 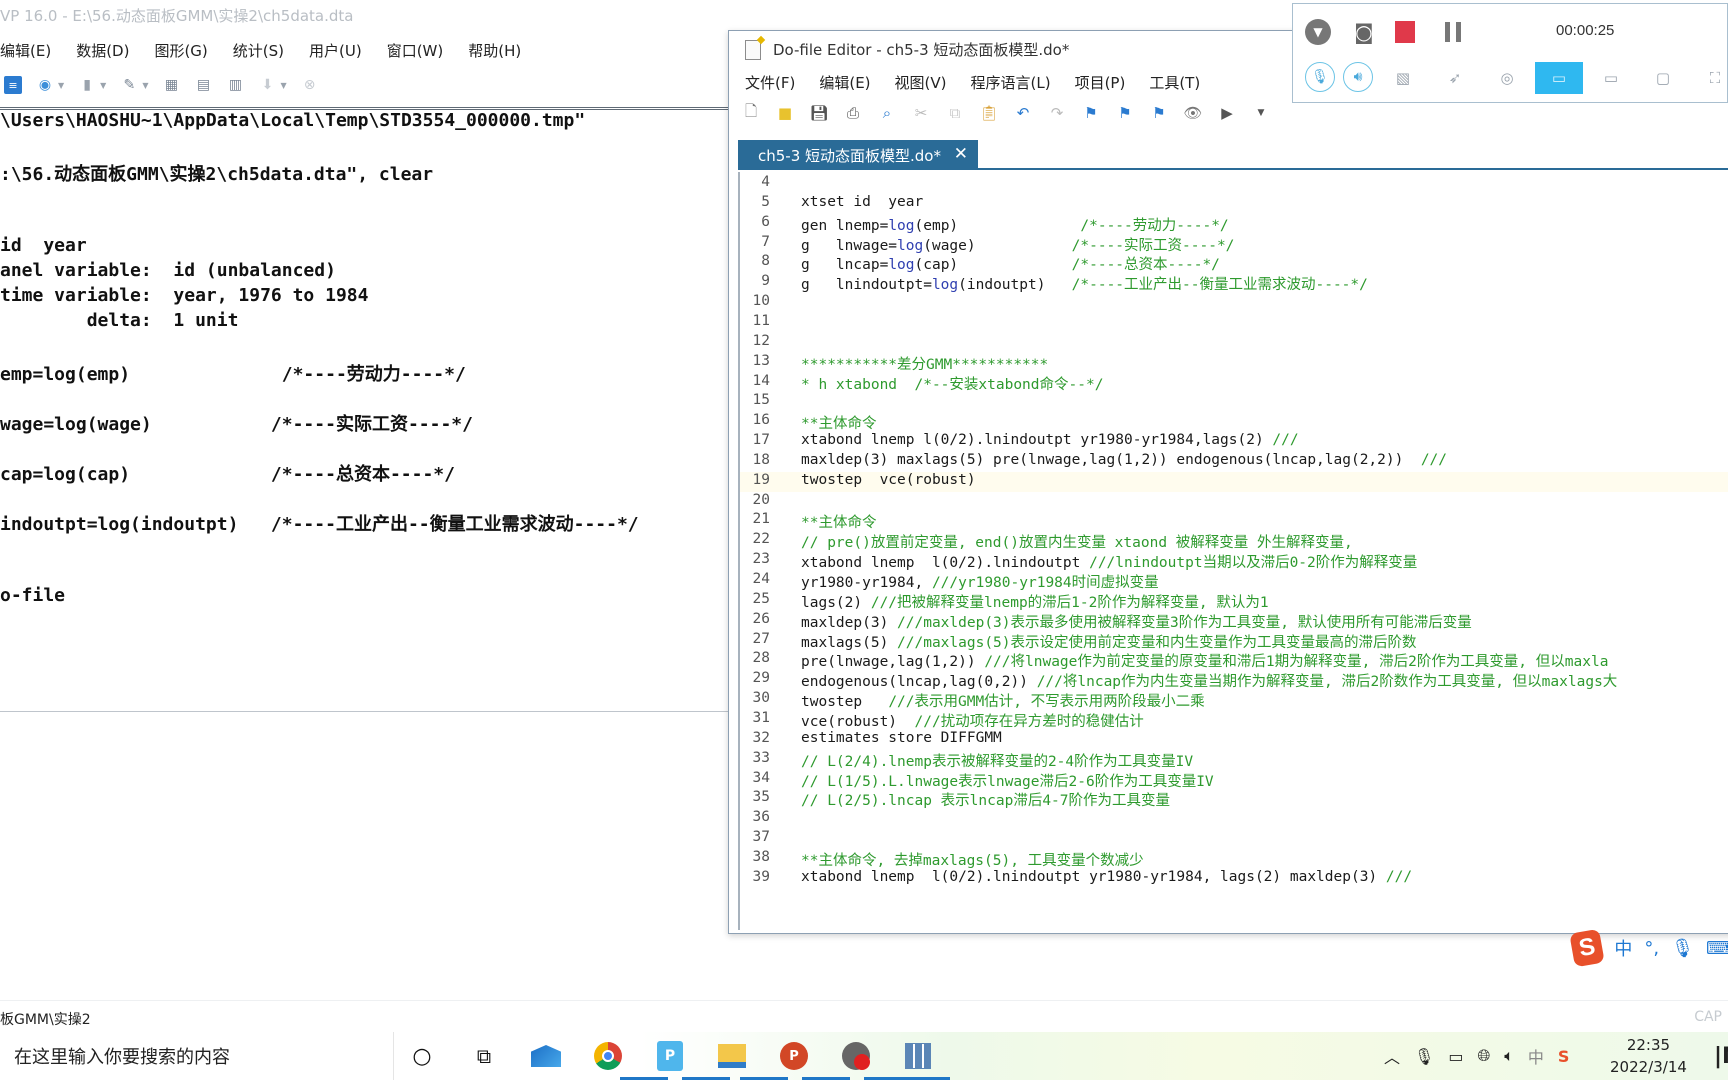 What do you see at coordinates (918, 1056) in the screenshot?
I see `stata-app-icon` at bounding box center [918, 1056].